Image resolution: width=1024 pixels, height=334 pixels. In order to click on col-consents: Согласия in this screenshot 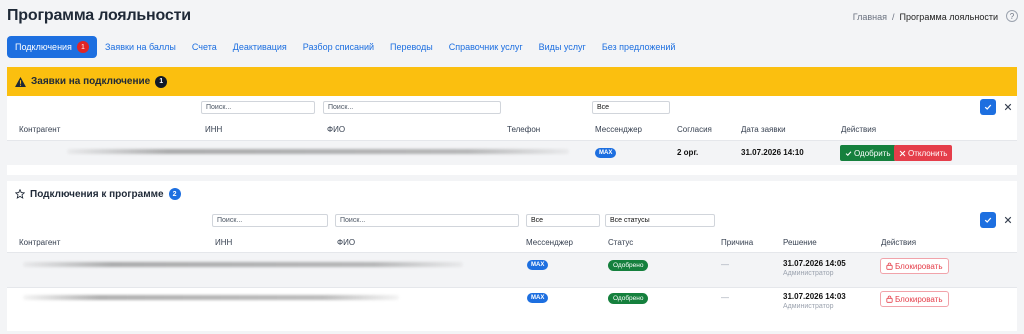, I will do `click(694, 129)`.